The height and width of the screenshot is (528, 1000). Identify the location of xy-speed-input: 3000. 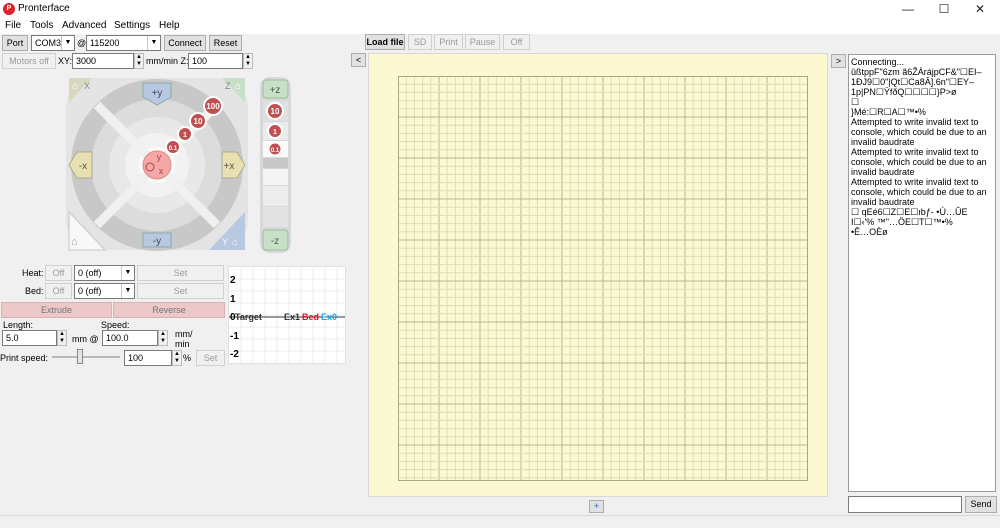
(103, 61).